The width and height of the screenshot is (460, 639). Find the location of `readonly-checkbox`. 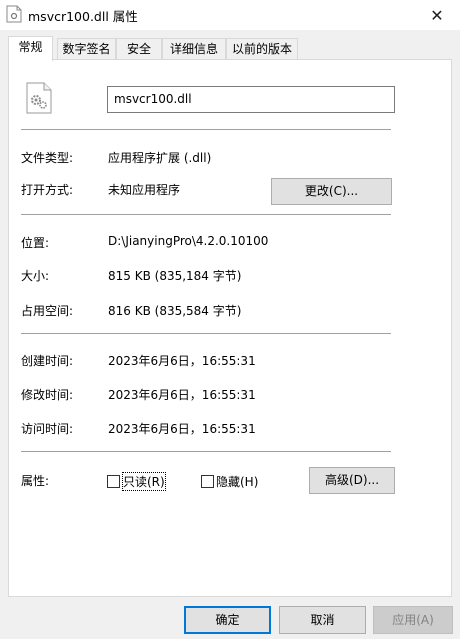

readonly-checkbox is located at coordinates (113, 481).